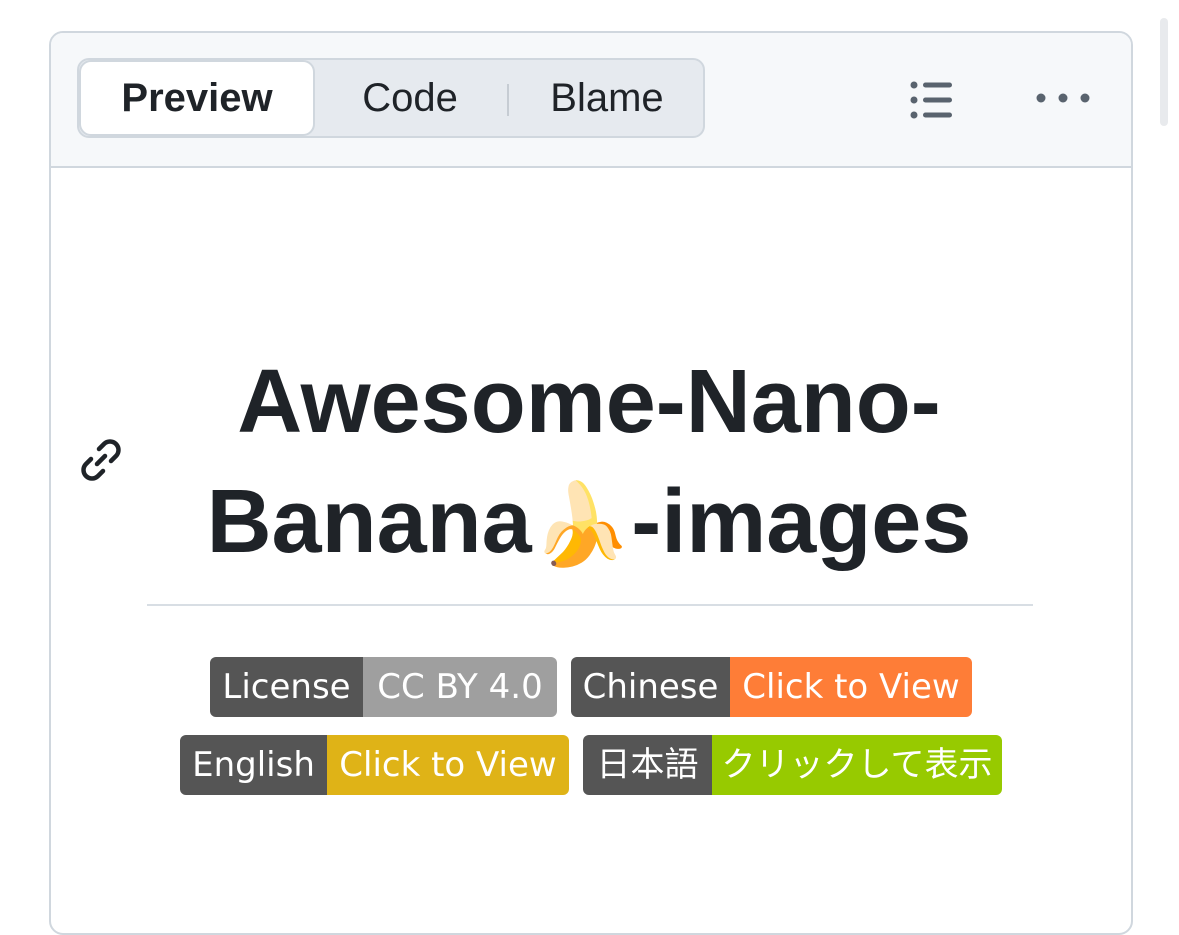 The image size is (1179, 935). I want to click on title-word-images: -images, so click(801, 522).